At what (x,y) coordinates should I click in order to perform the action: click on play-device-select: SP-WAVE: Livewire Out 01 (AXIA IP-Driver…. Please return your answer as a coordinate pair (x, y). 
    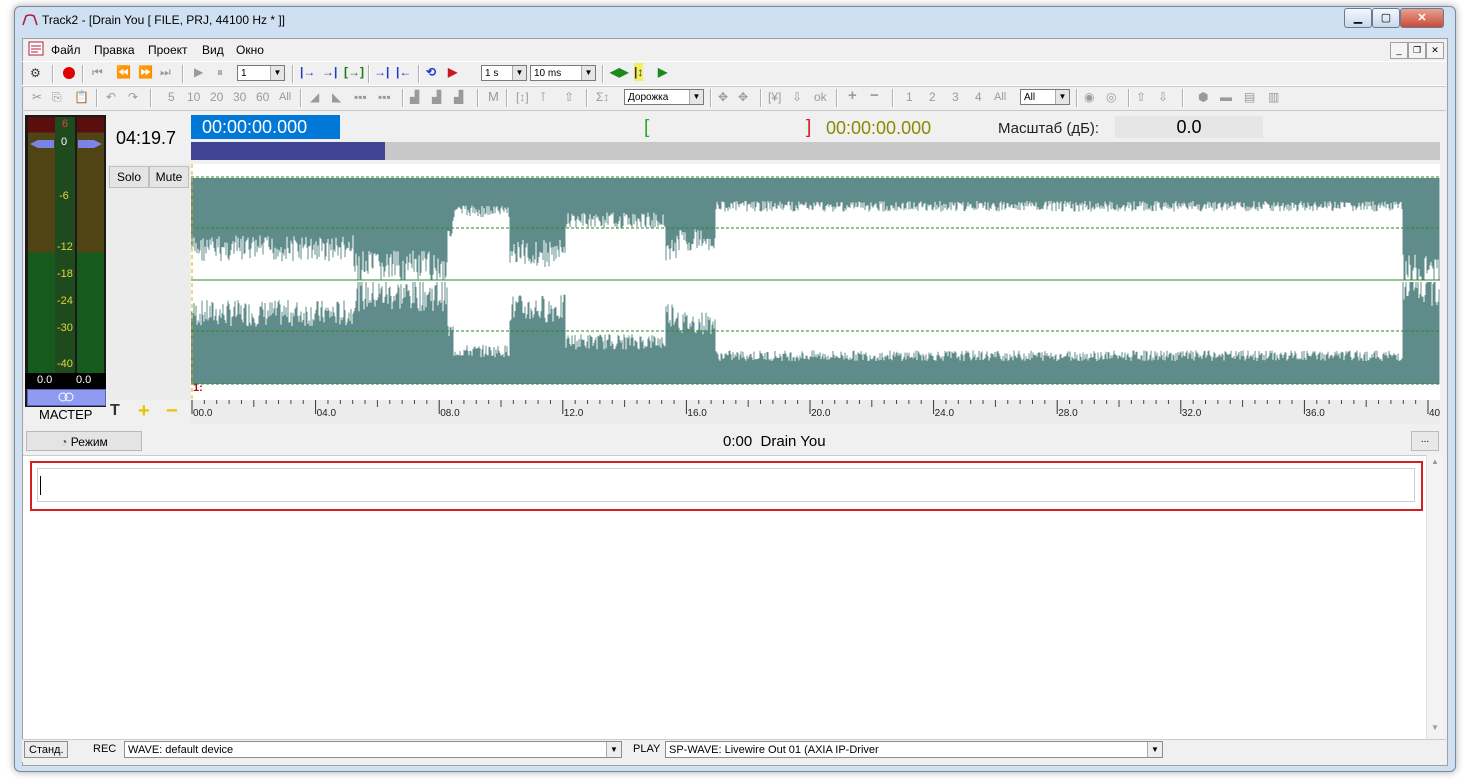
    Looking at the image, I should click on (914, 749).